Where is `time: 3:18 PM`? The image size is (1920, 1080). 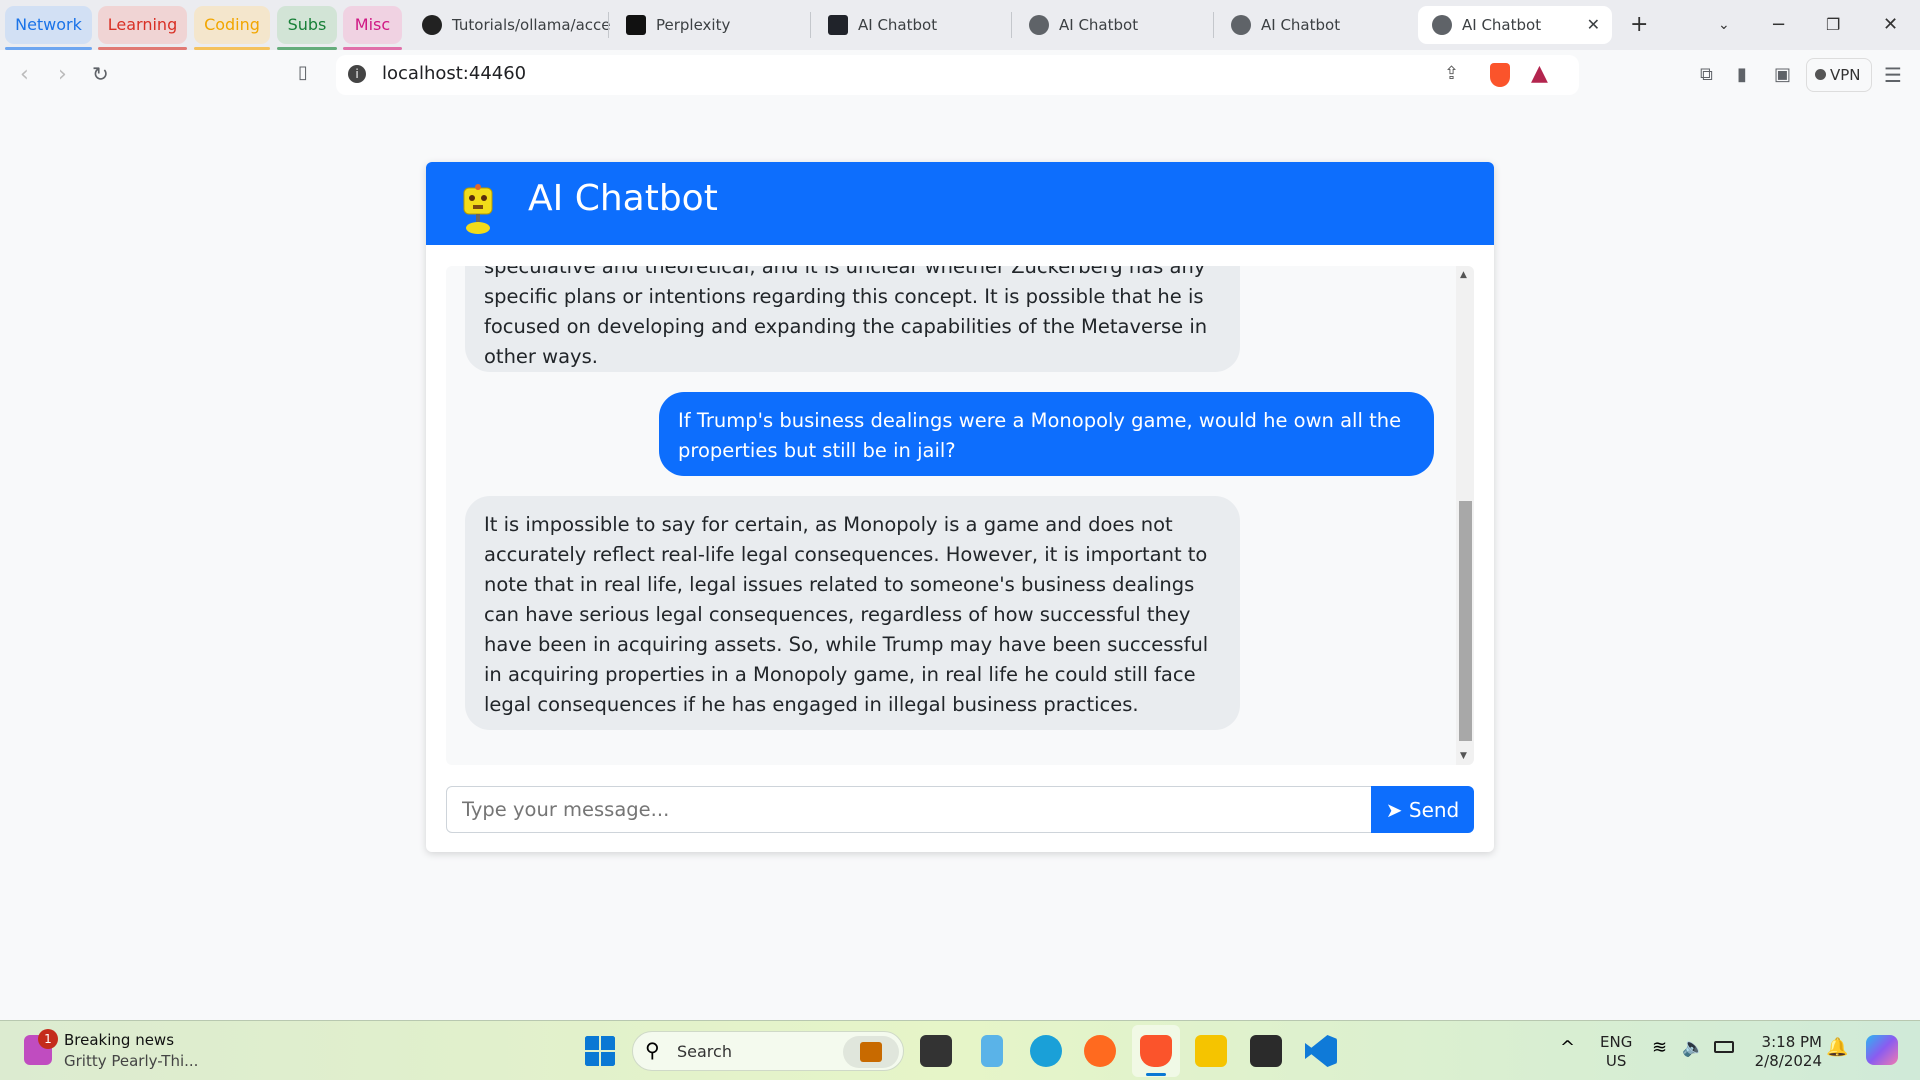
time: 3:18 PM is located at coordinates (1791, 1042).